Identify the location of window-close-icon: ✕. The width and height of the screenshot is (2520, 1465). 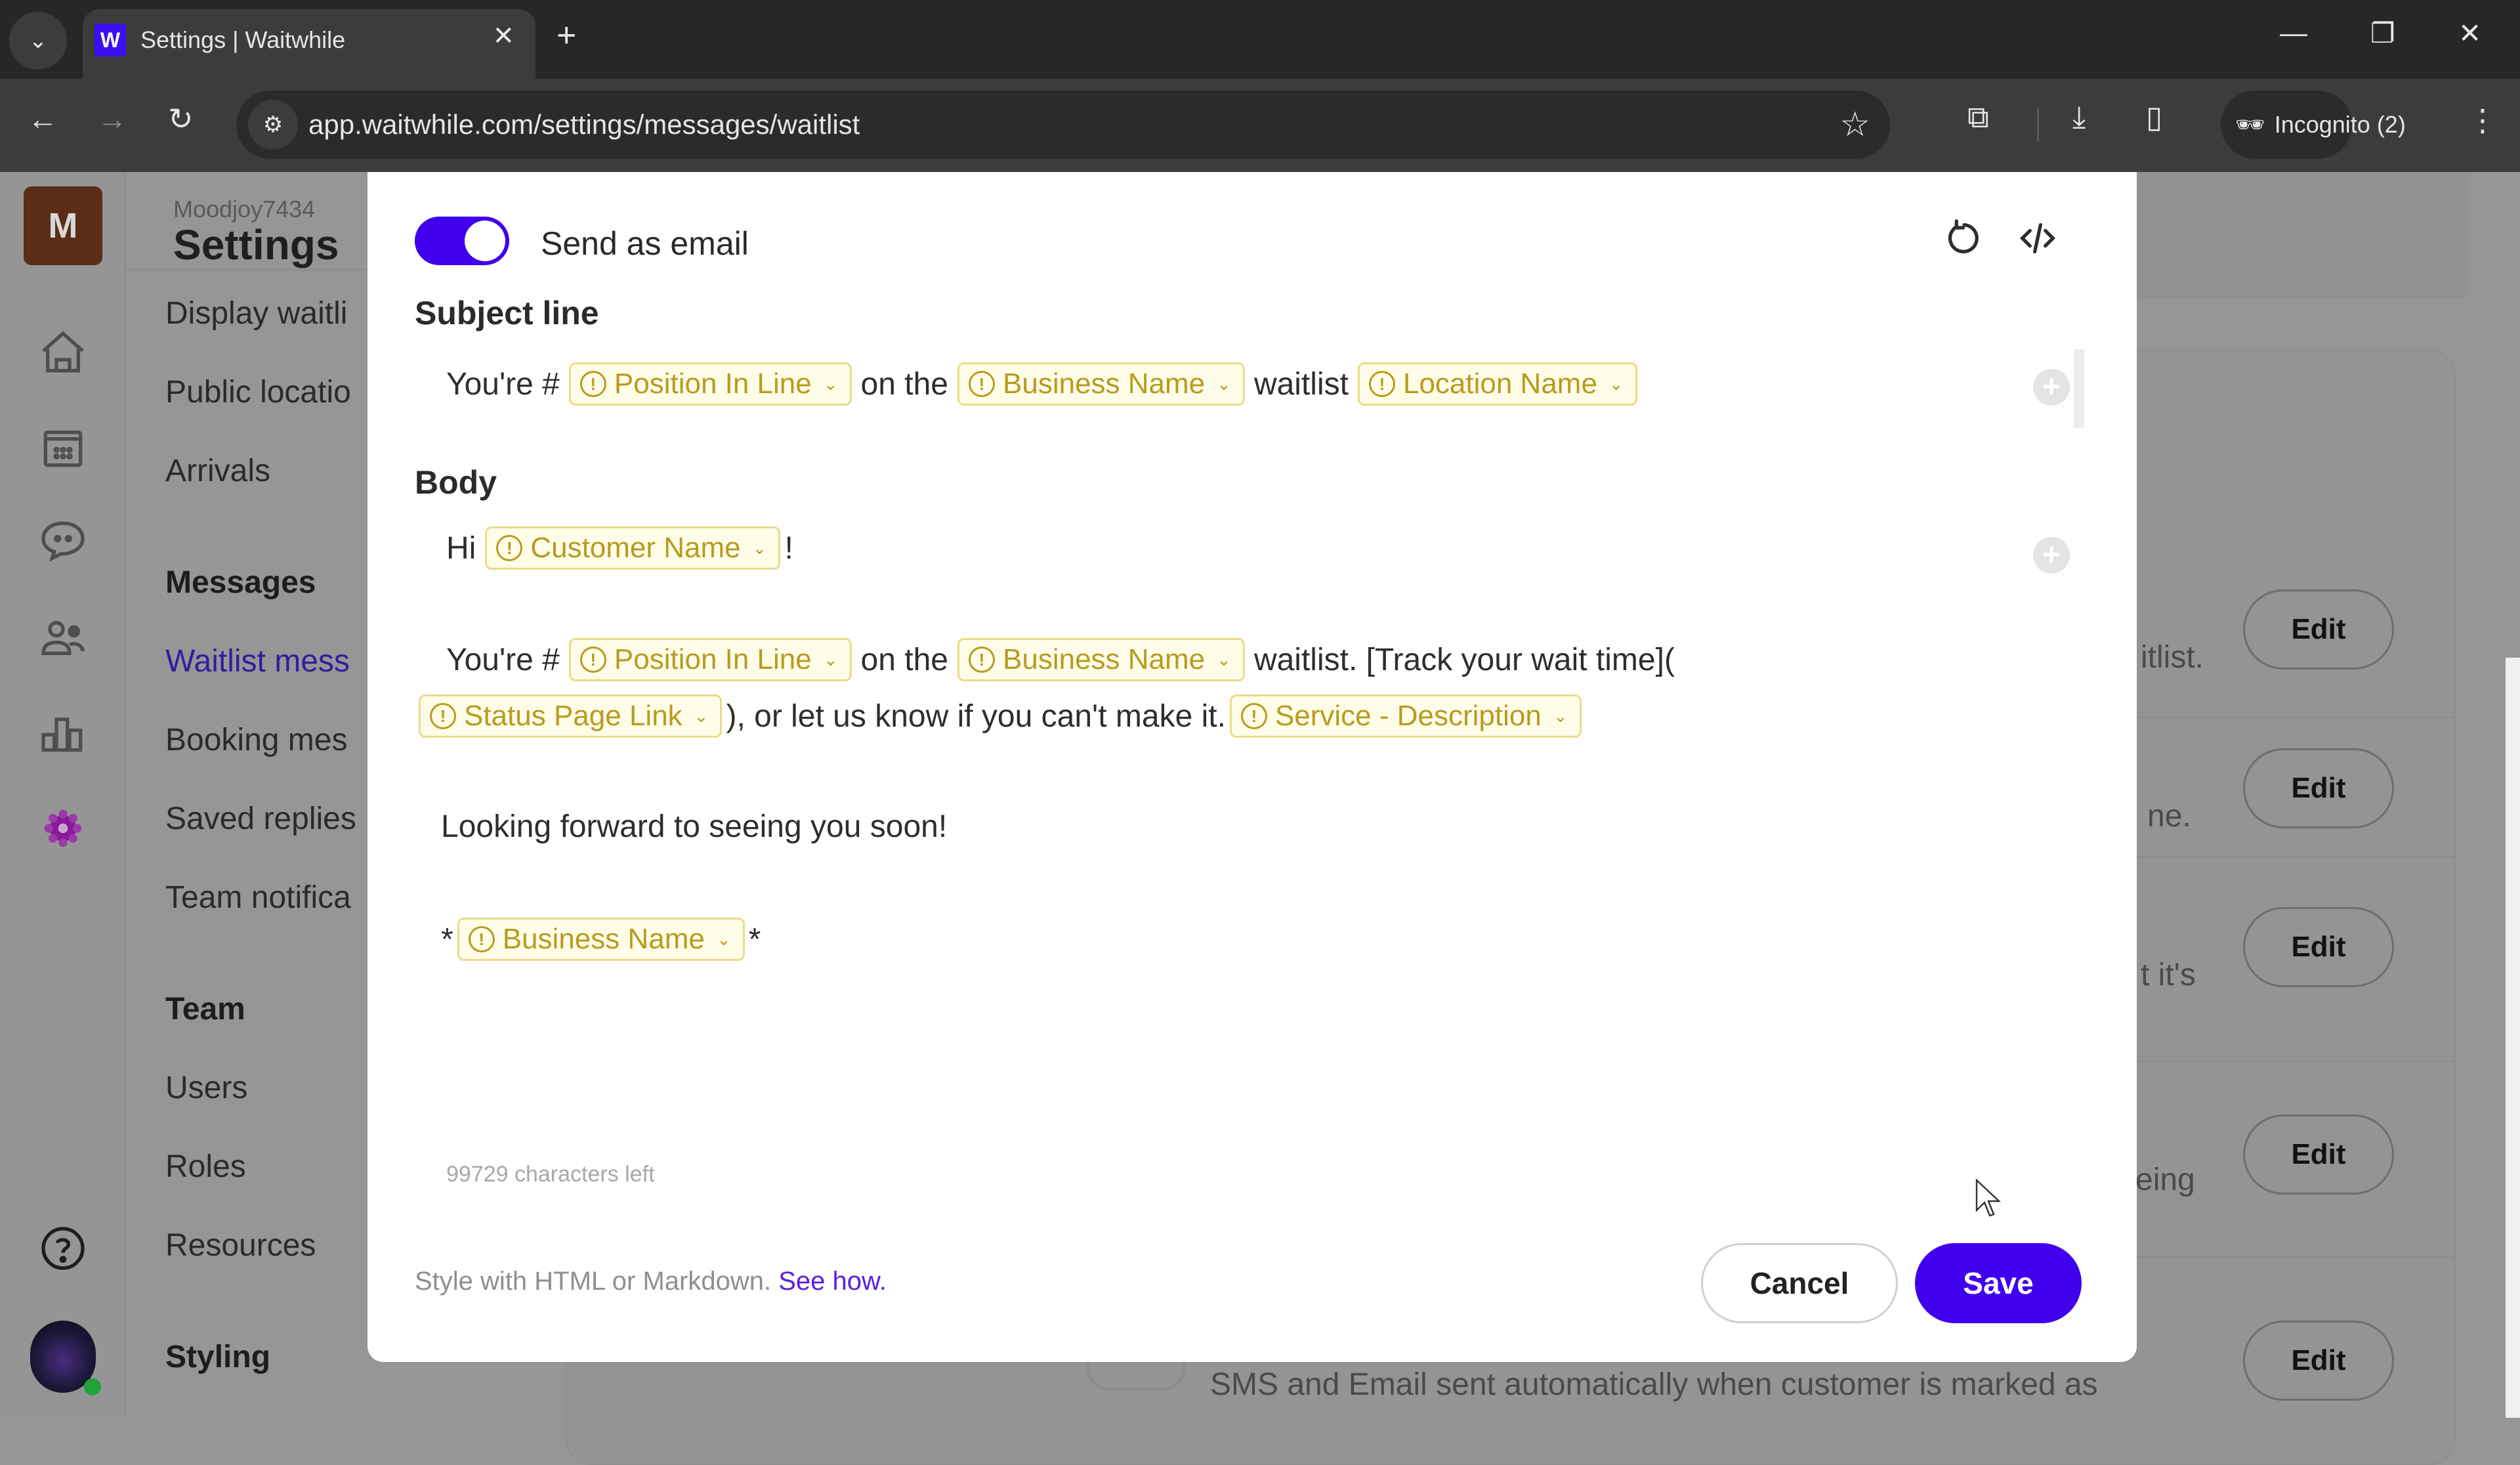
(2469, 33).